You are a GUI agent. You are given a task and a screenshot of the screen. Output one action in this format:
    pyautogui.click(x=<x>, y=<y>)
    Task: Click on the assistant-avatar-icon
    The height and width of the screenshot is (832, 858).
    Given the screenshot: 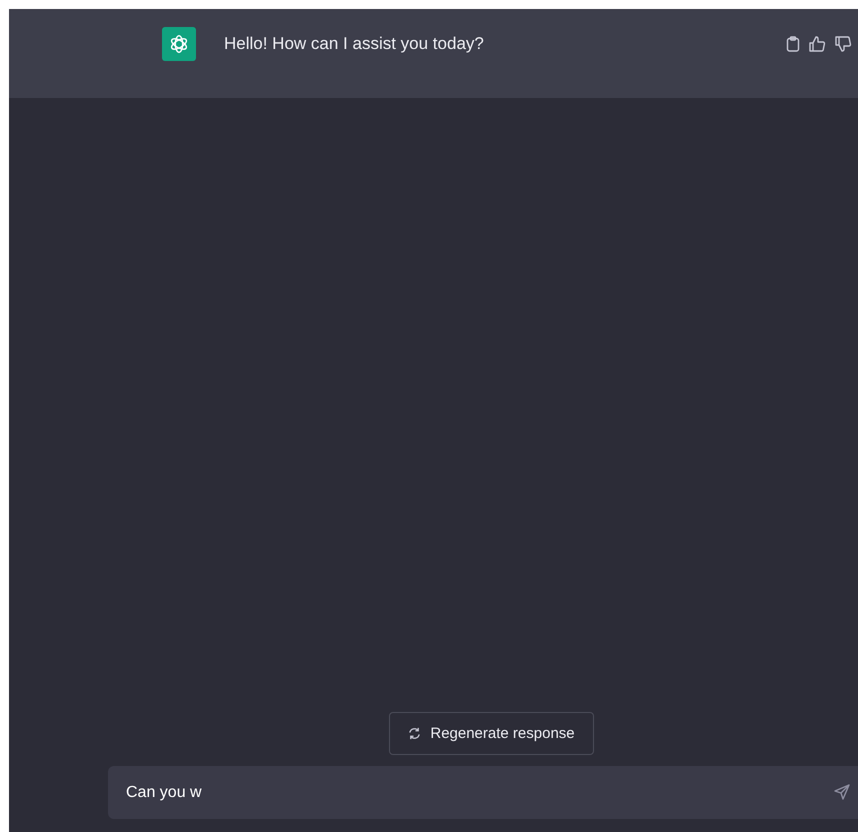 What is the action you would take?
    pyautogui.click(x=179, y=44)
    